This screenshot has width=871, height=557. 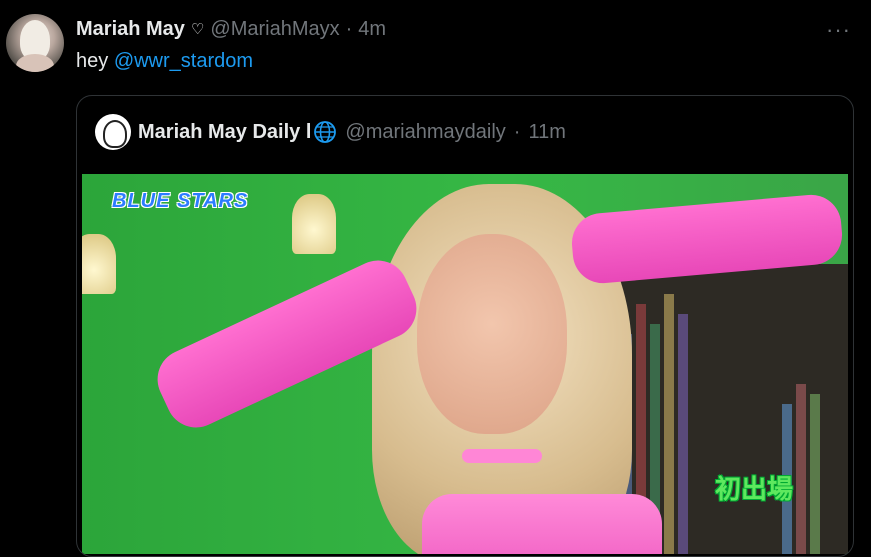 What do you see at coordinates (130, 29) in the screenshot?
I see `author-name: Mariah May` at bounding box center [130, 29].